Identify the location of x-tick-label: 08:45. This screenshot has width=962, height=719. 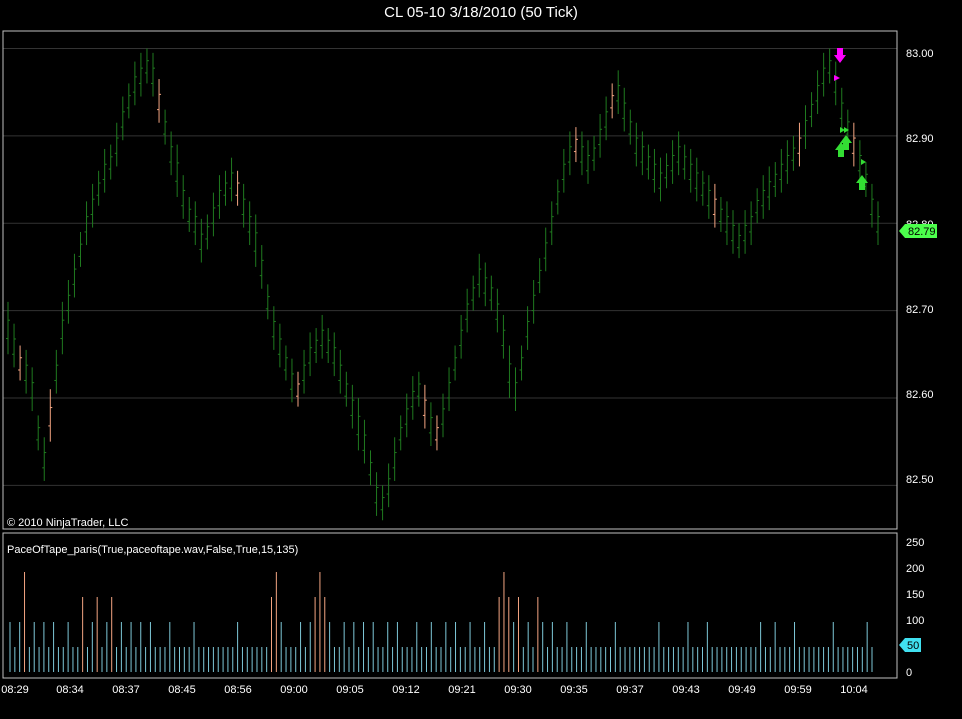
(182, 690).